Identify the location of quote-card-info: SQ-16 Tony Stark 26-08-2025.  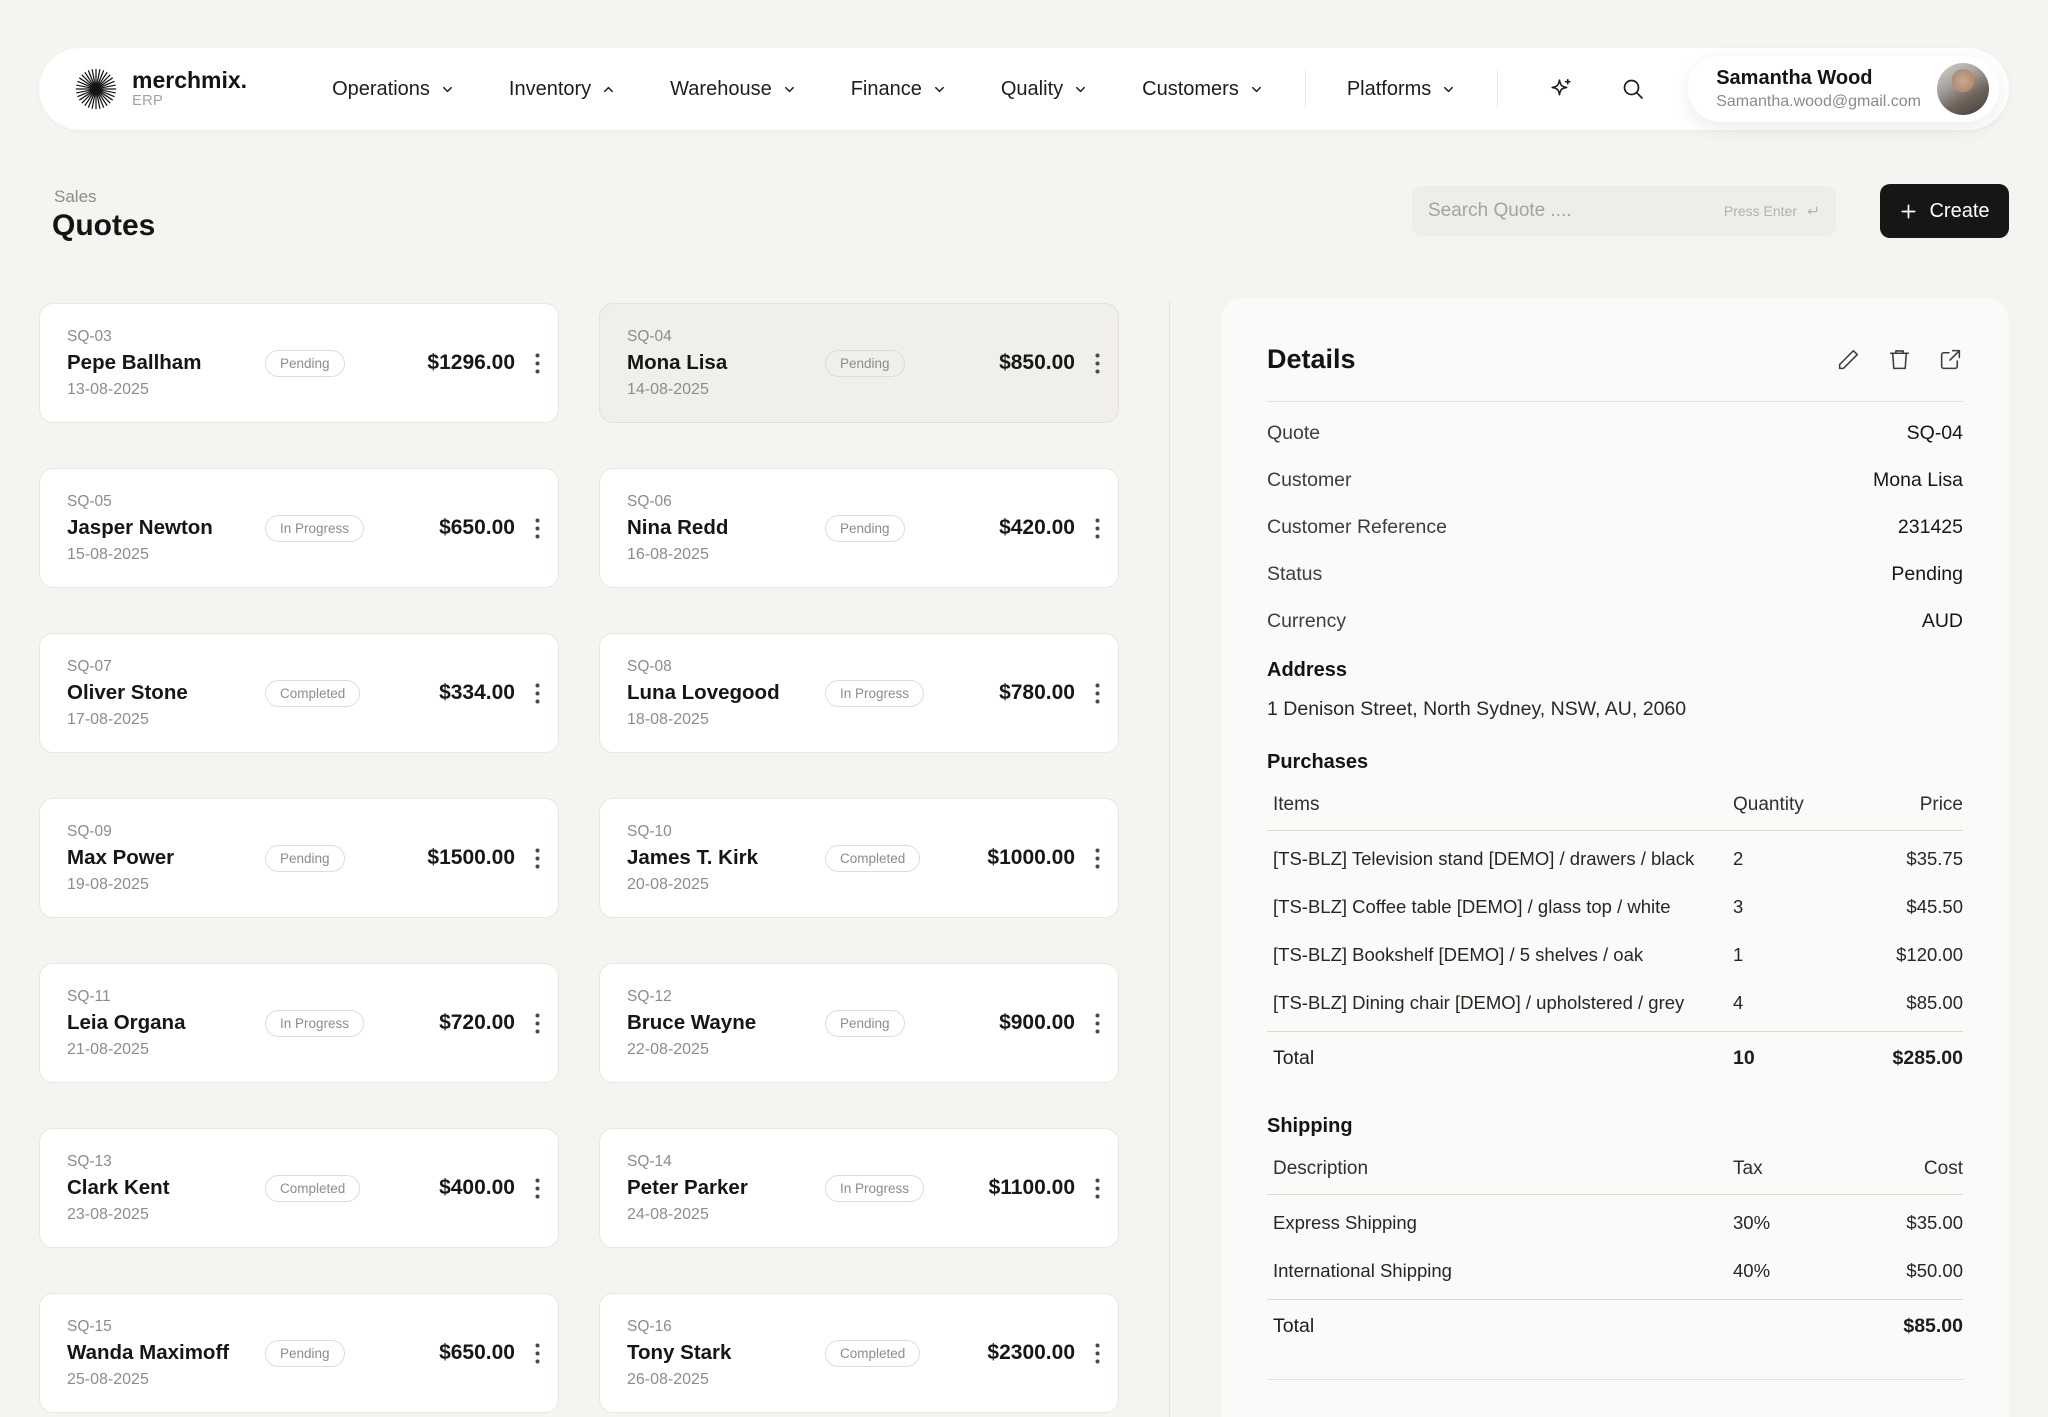
(726, 1353).